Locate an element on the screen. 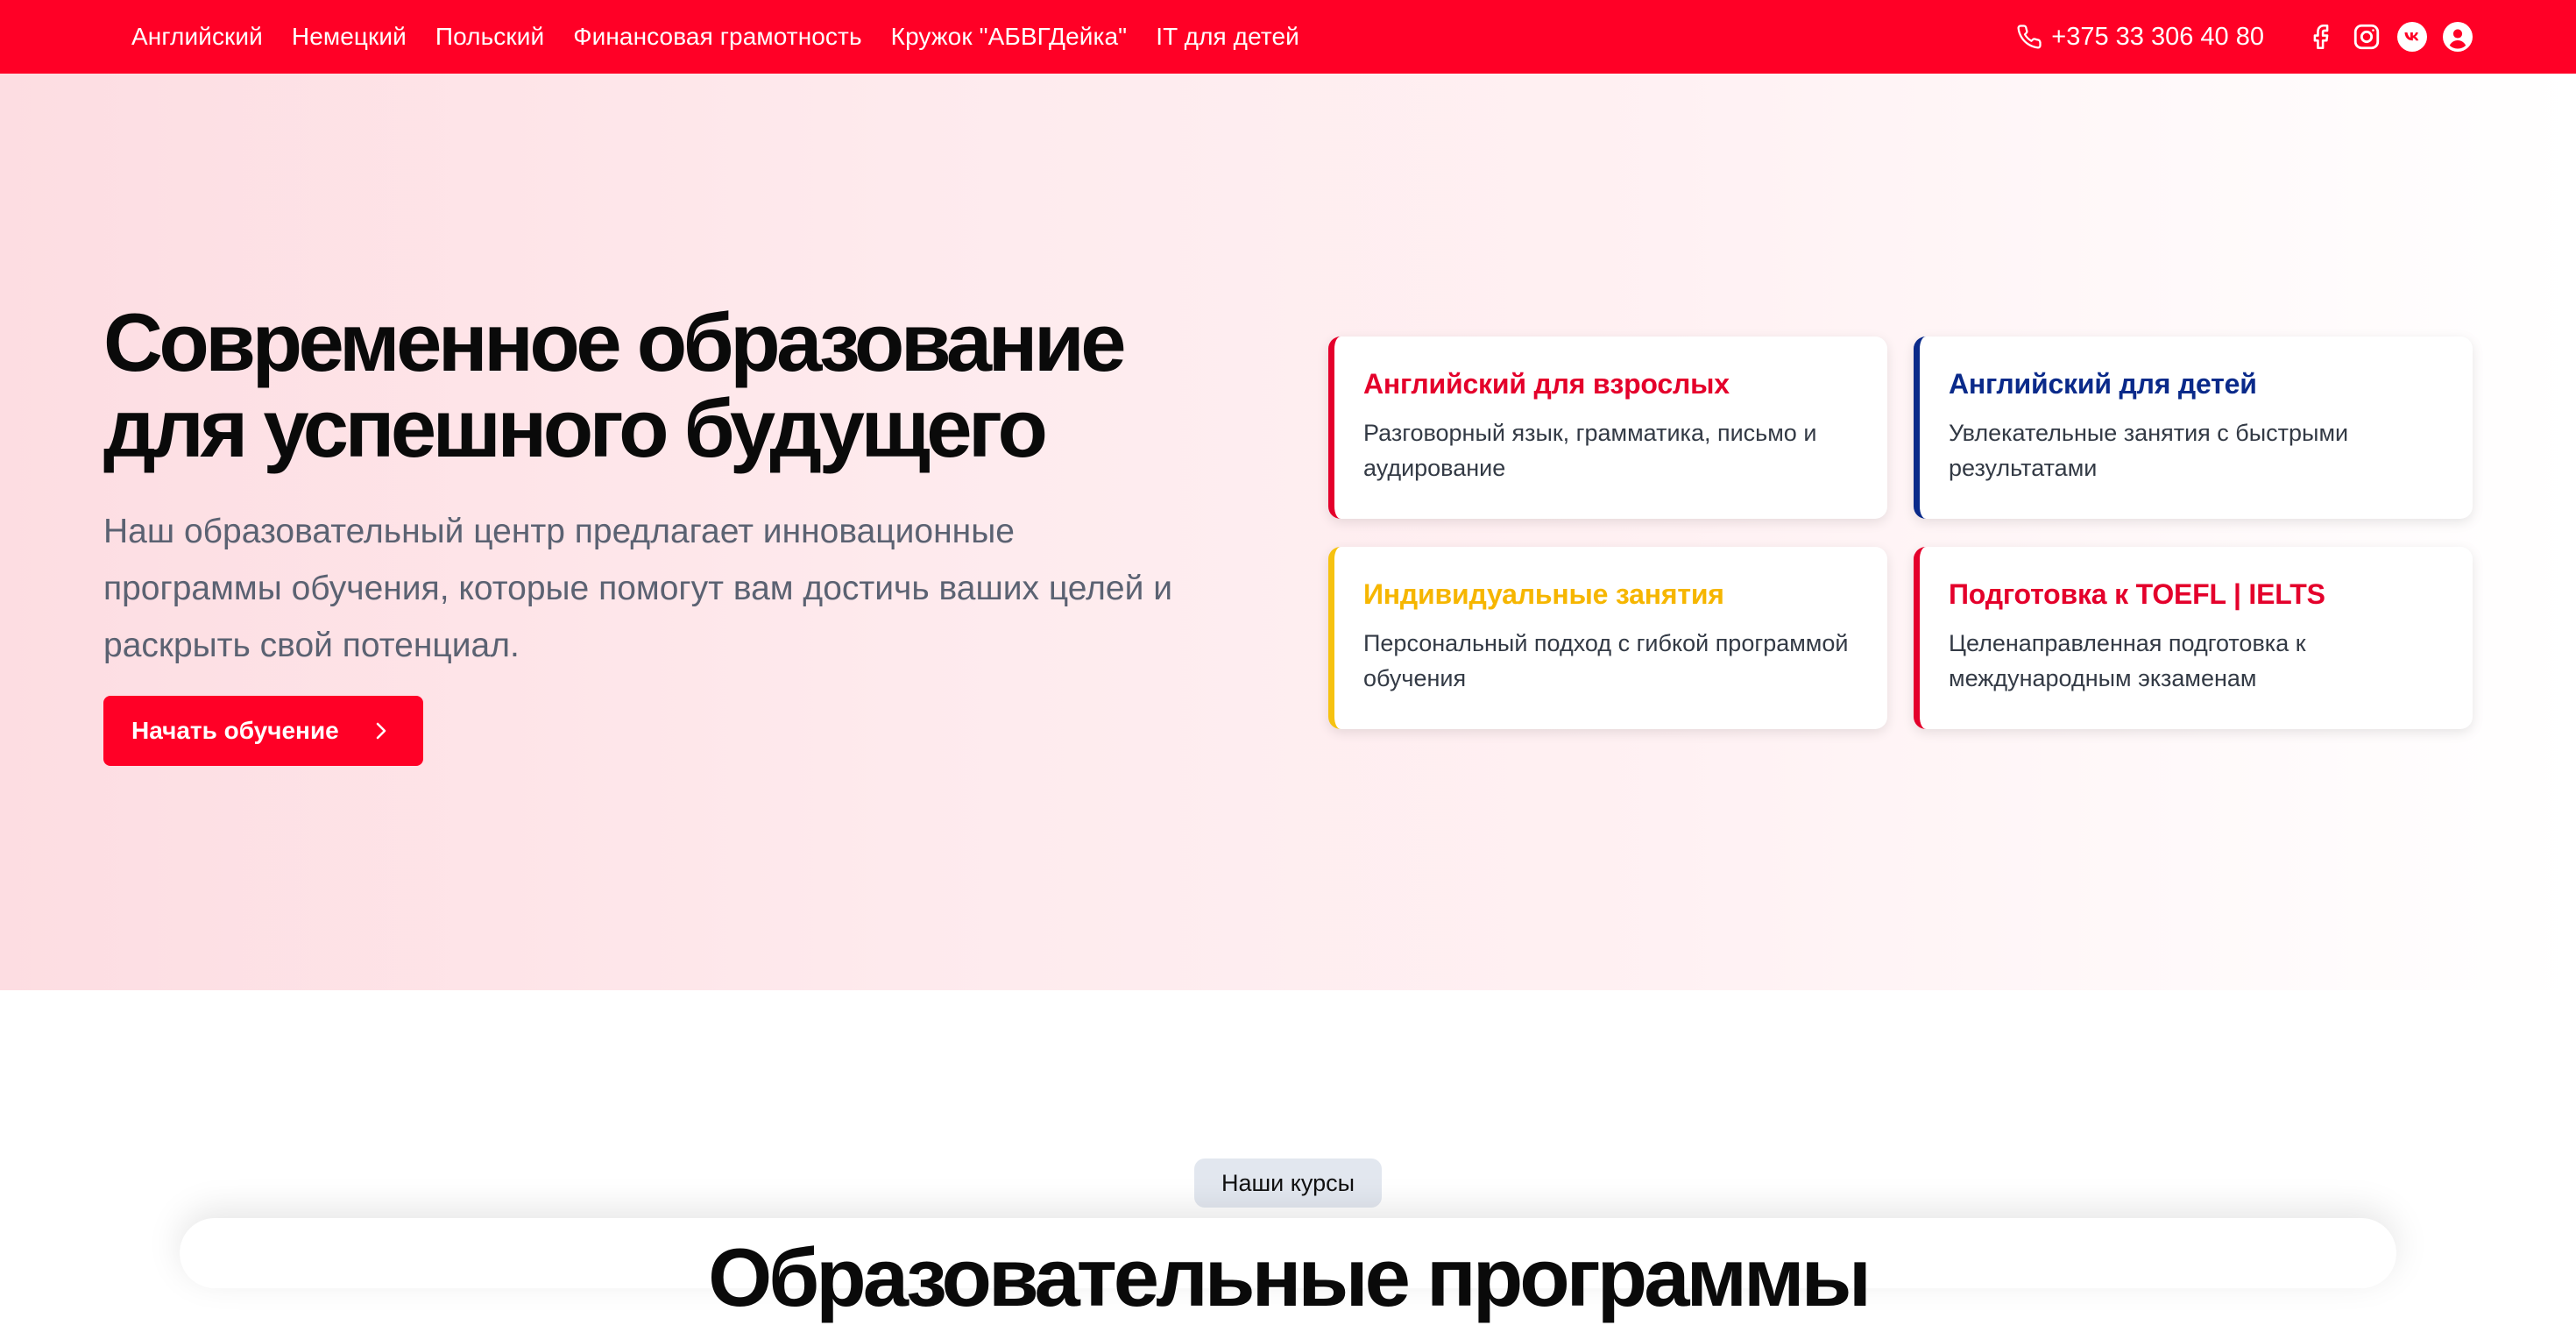 This screenshot has width=2576, height=1325. instagram-icon is located at coordinates (2366, 37).